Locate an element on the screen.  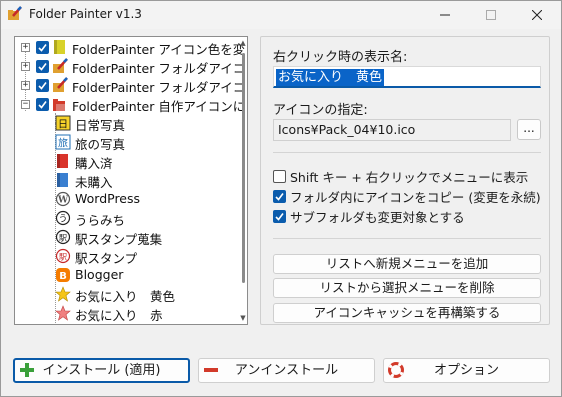
tree-item-label: FolderPainter アイコン色を変 is located at coordinates (159, 49).